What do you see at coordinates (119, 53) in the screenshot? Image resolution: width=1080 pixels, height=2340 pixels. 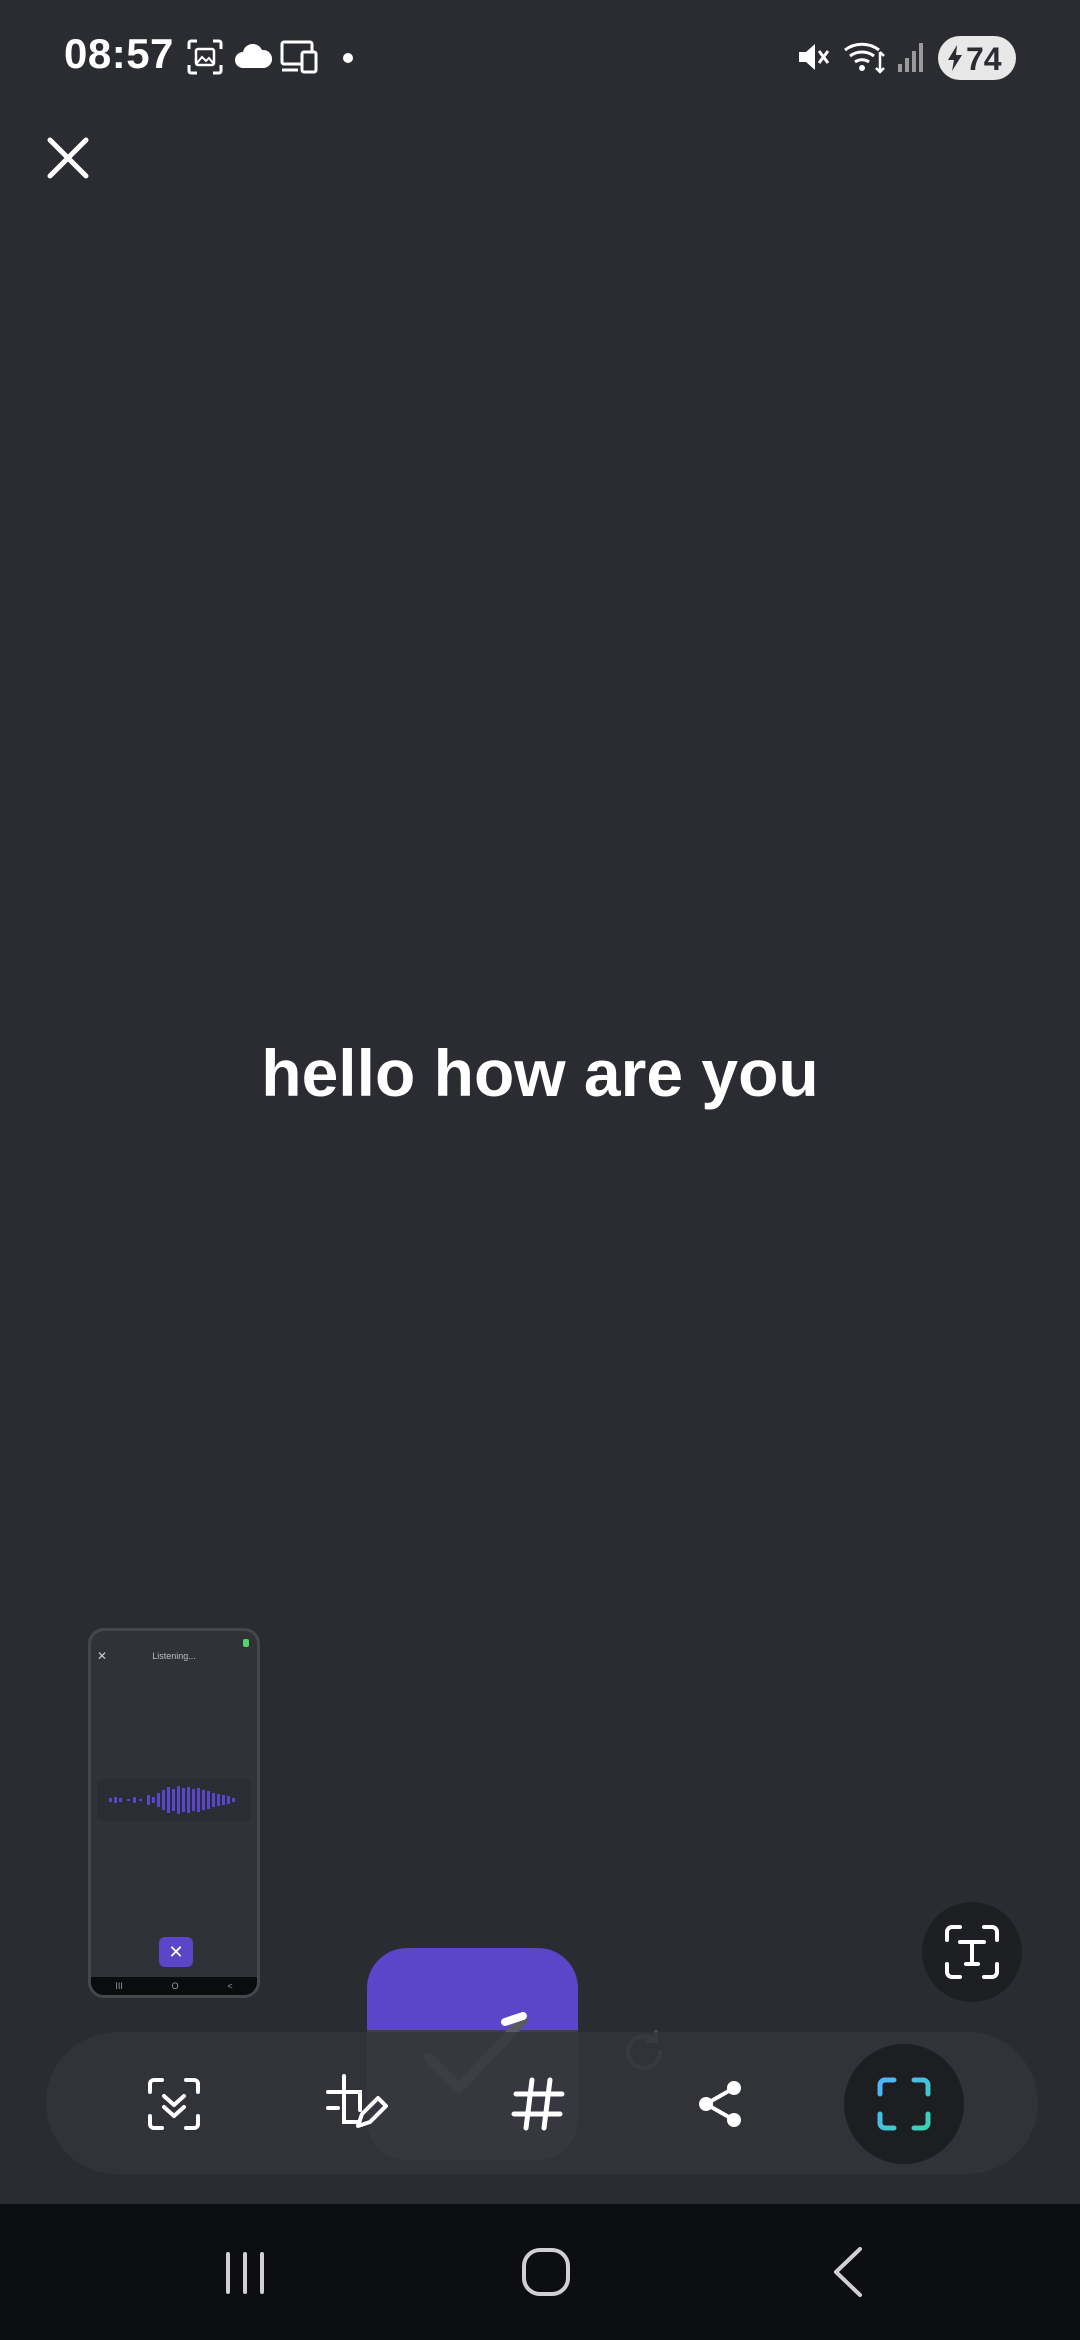 I see `status-time: 08:57` at bounding box center [119, 53].